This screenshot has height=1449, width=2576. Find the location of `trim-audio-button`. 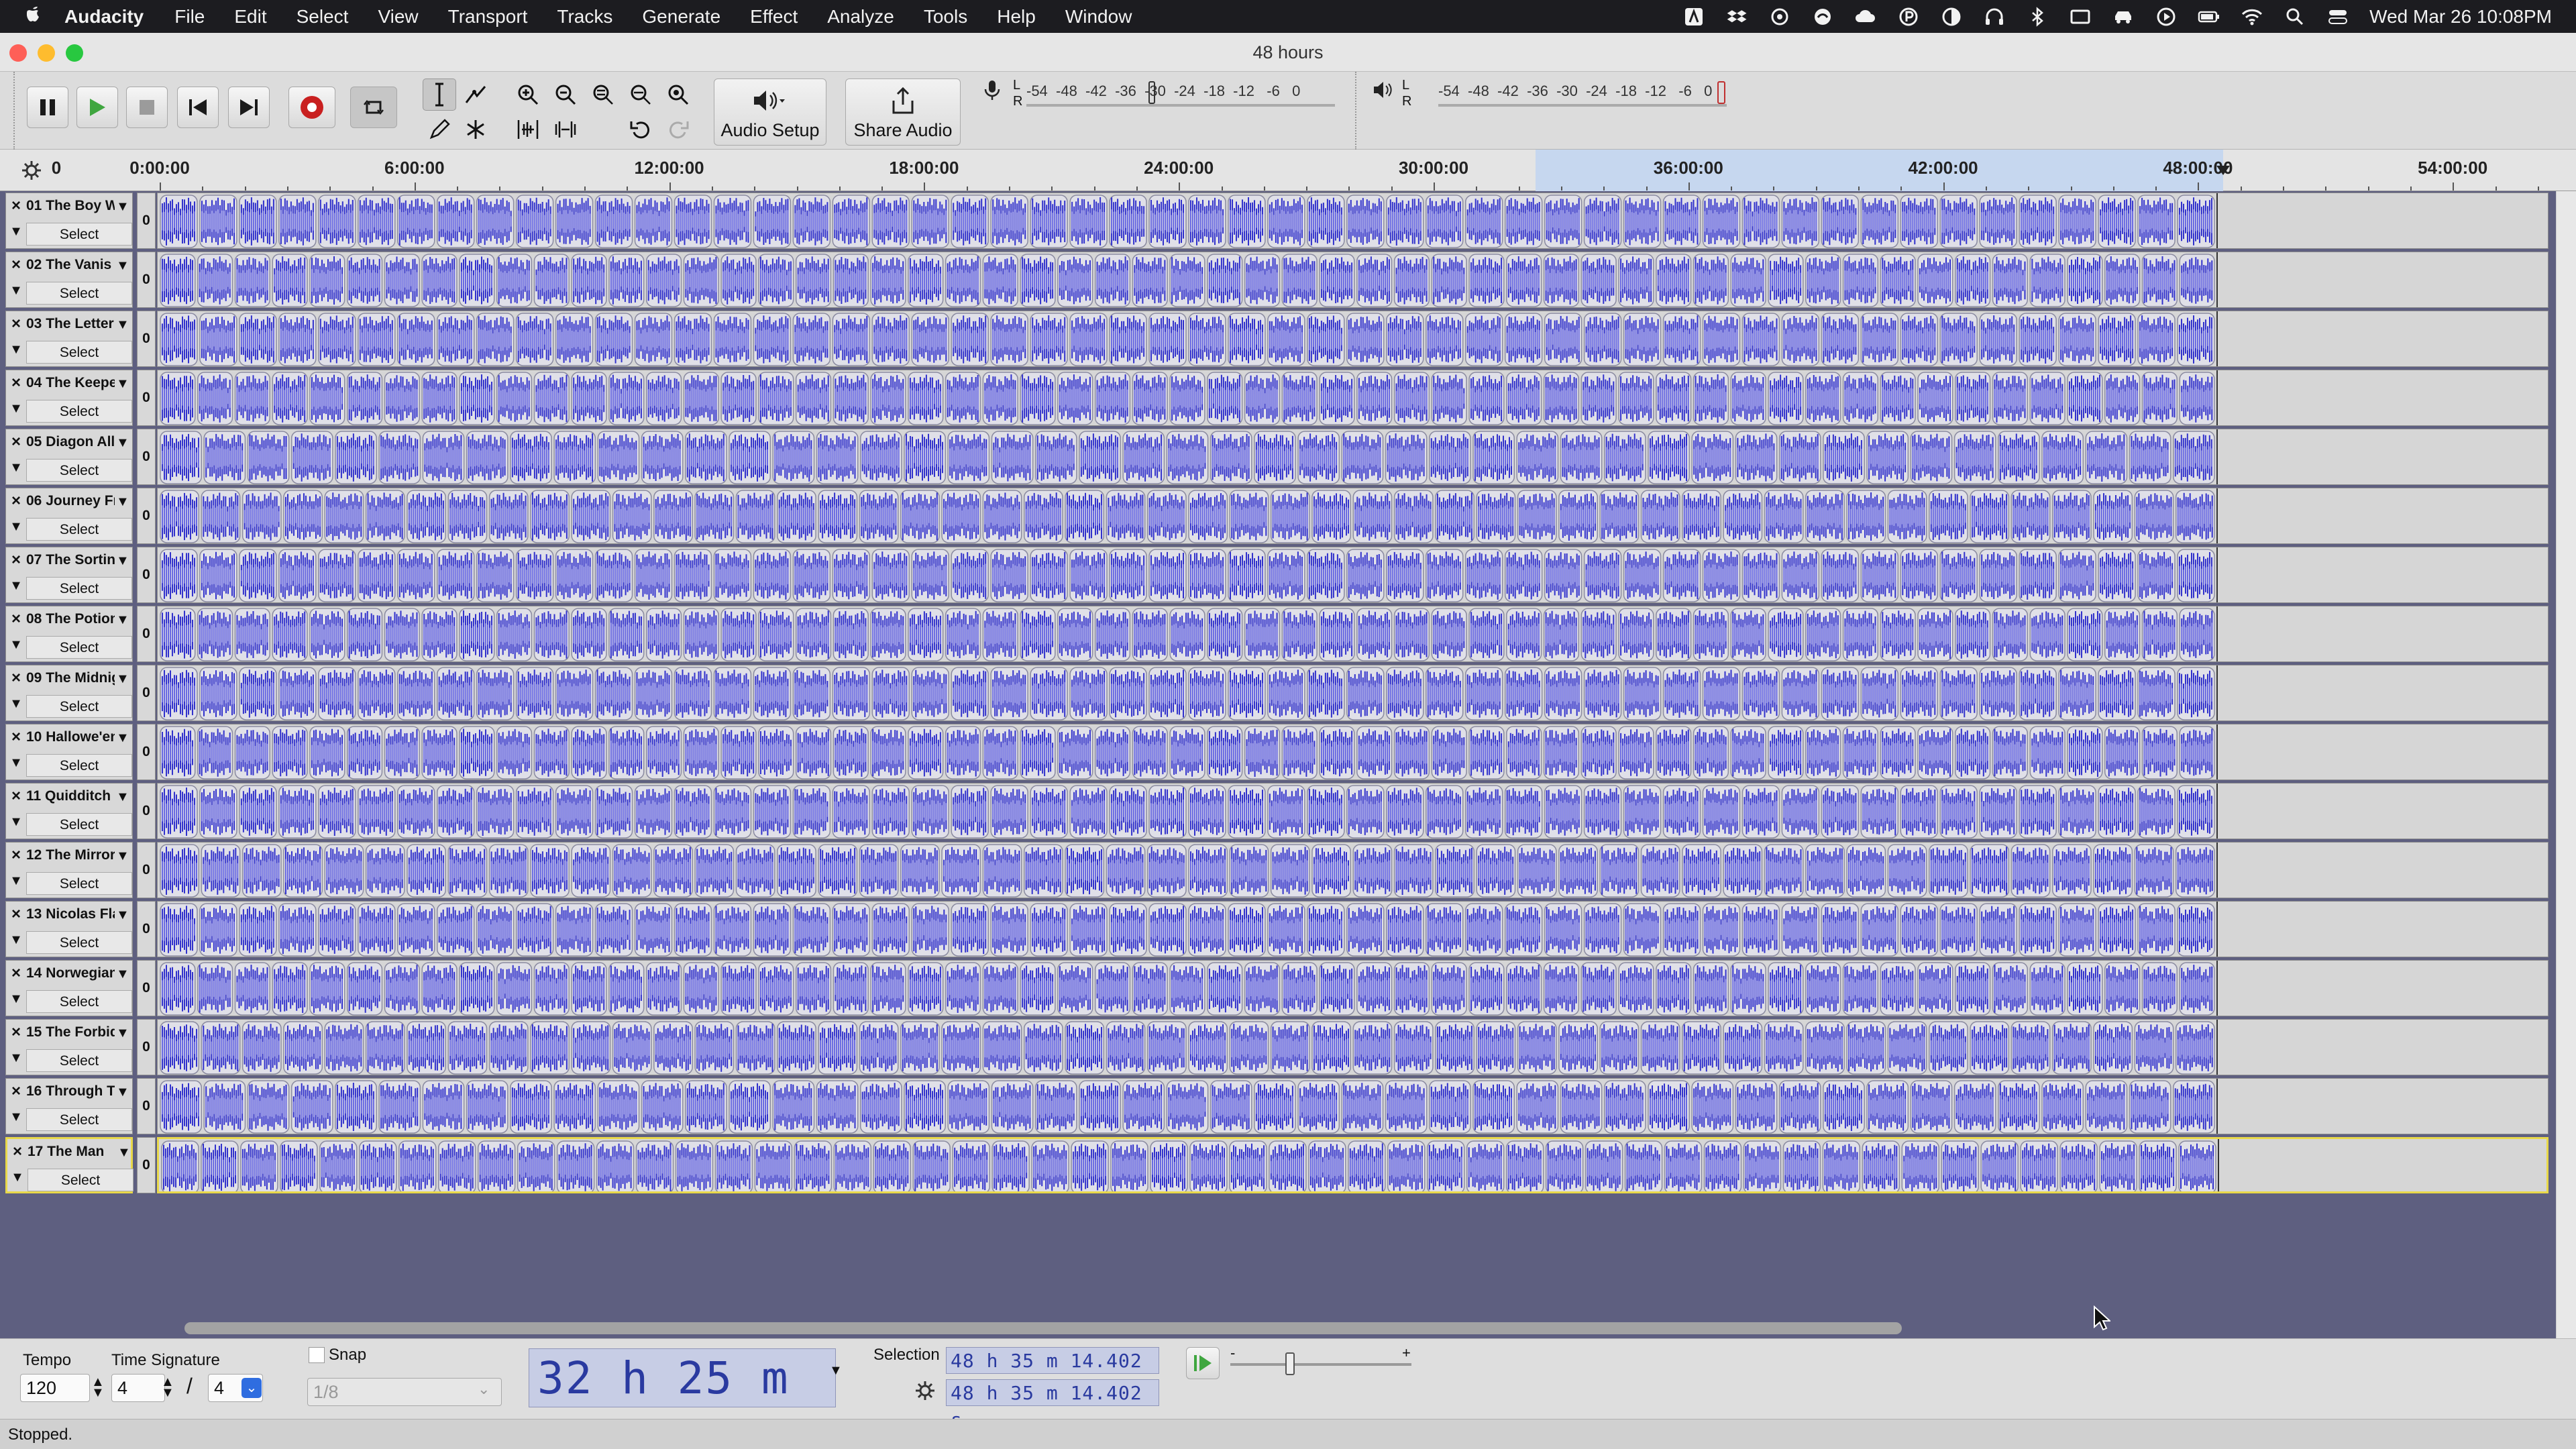

trim-audio-button is located at coordinates (528, 129).